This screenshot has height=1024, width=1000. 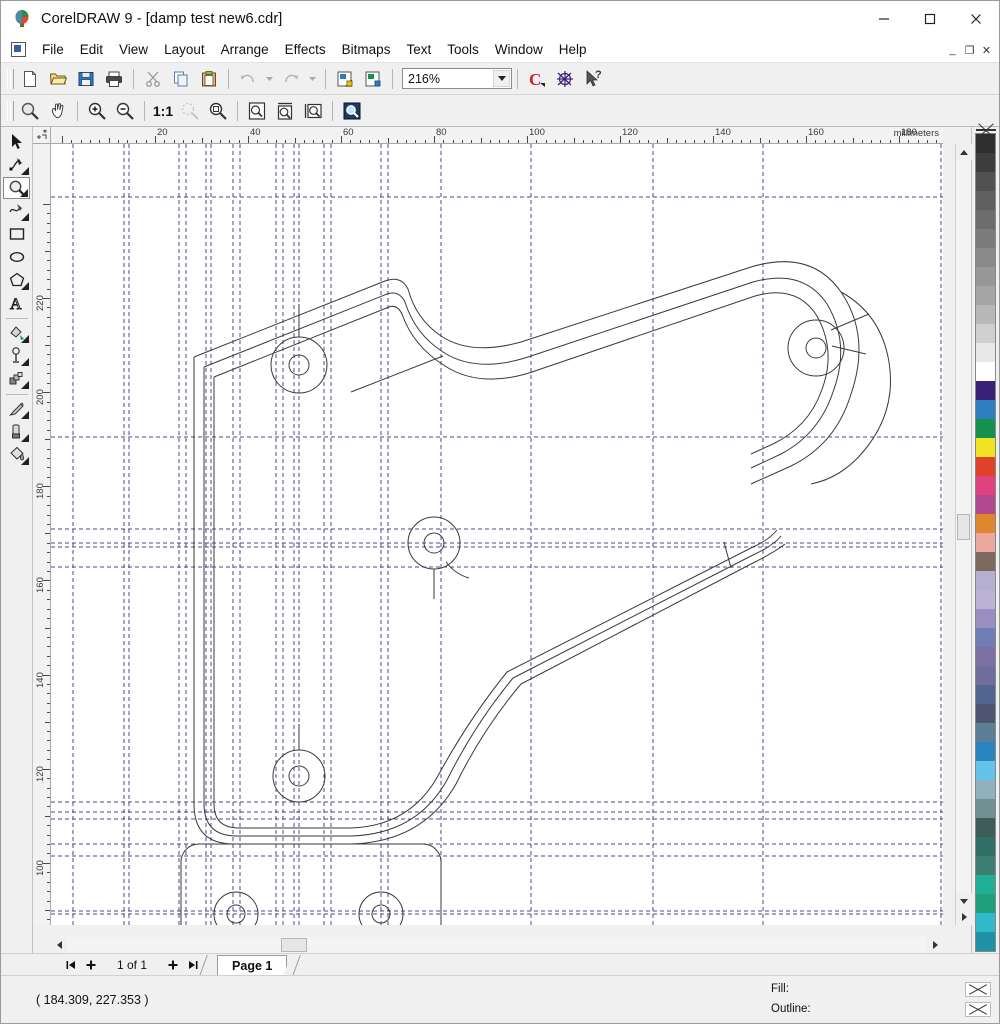 I want to click on pick-tool, so click(x=16, y=142).